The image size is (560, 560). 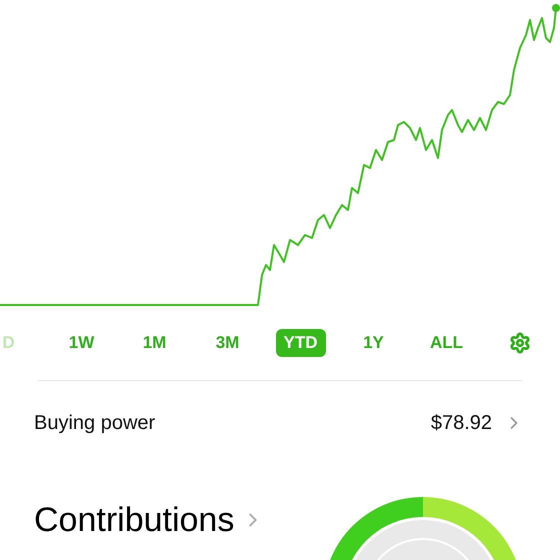 What do you see at coordinates (228, 343) in the screenshot?
I see `range-tab: 3M` at bounding box center [228, 343].